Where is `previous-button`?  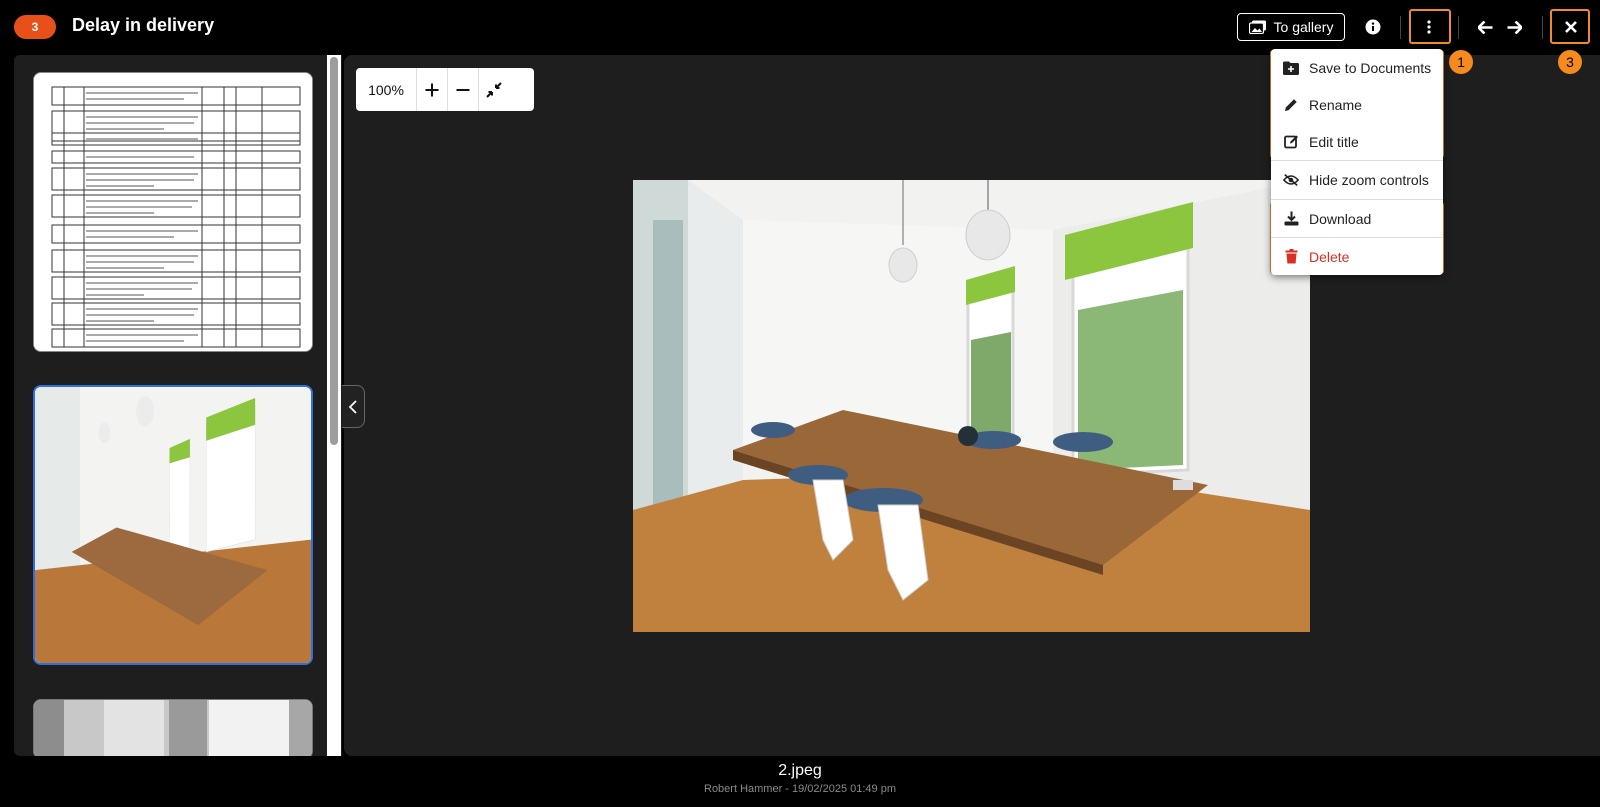
previous-button is located at coordinates (1485, 27).